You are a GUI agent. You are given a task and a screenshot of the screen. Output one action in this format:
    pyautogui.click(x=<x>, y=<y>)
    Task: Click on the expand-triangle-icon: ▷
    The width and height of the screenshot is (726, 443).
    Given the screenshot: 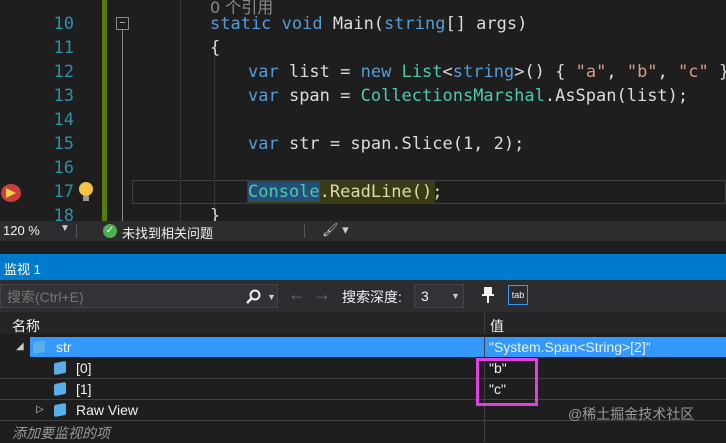 What is the action you would take?
    pyautogui.click(x=40, y=409)
    